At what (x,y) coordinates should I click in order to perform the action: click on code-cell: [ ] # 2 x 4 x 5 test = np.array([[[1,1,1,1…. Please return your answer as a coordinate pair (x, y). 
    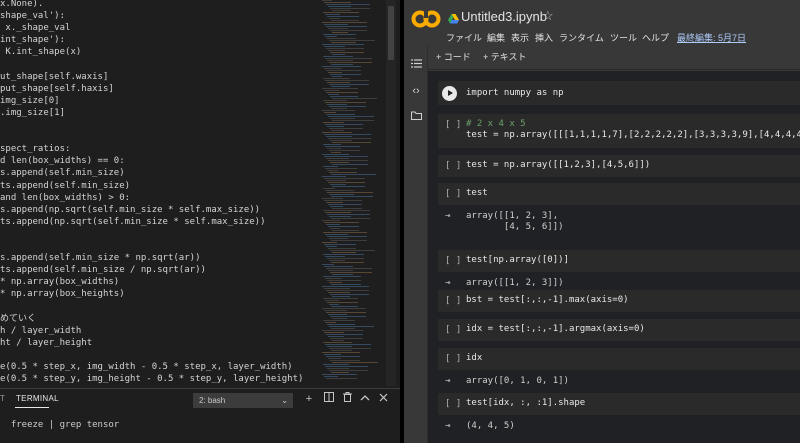
    Looking at the image, I should click on (619, 131).